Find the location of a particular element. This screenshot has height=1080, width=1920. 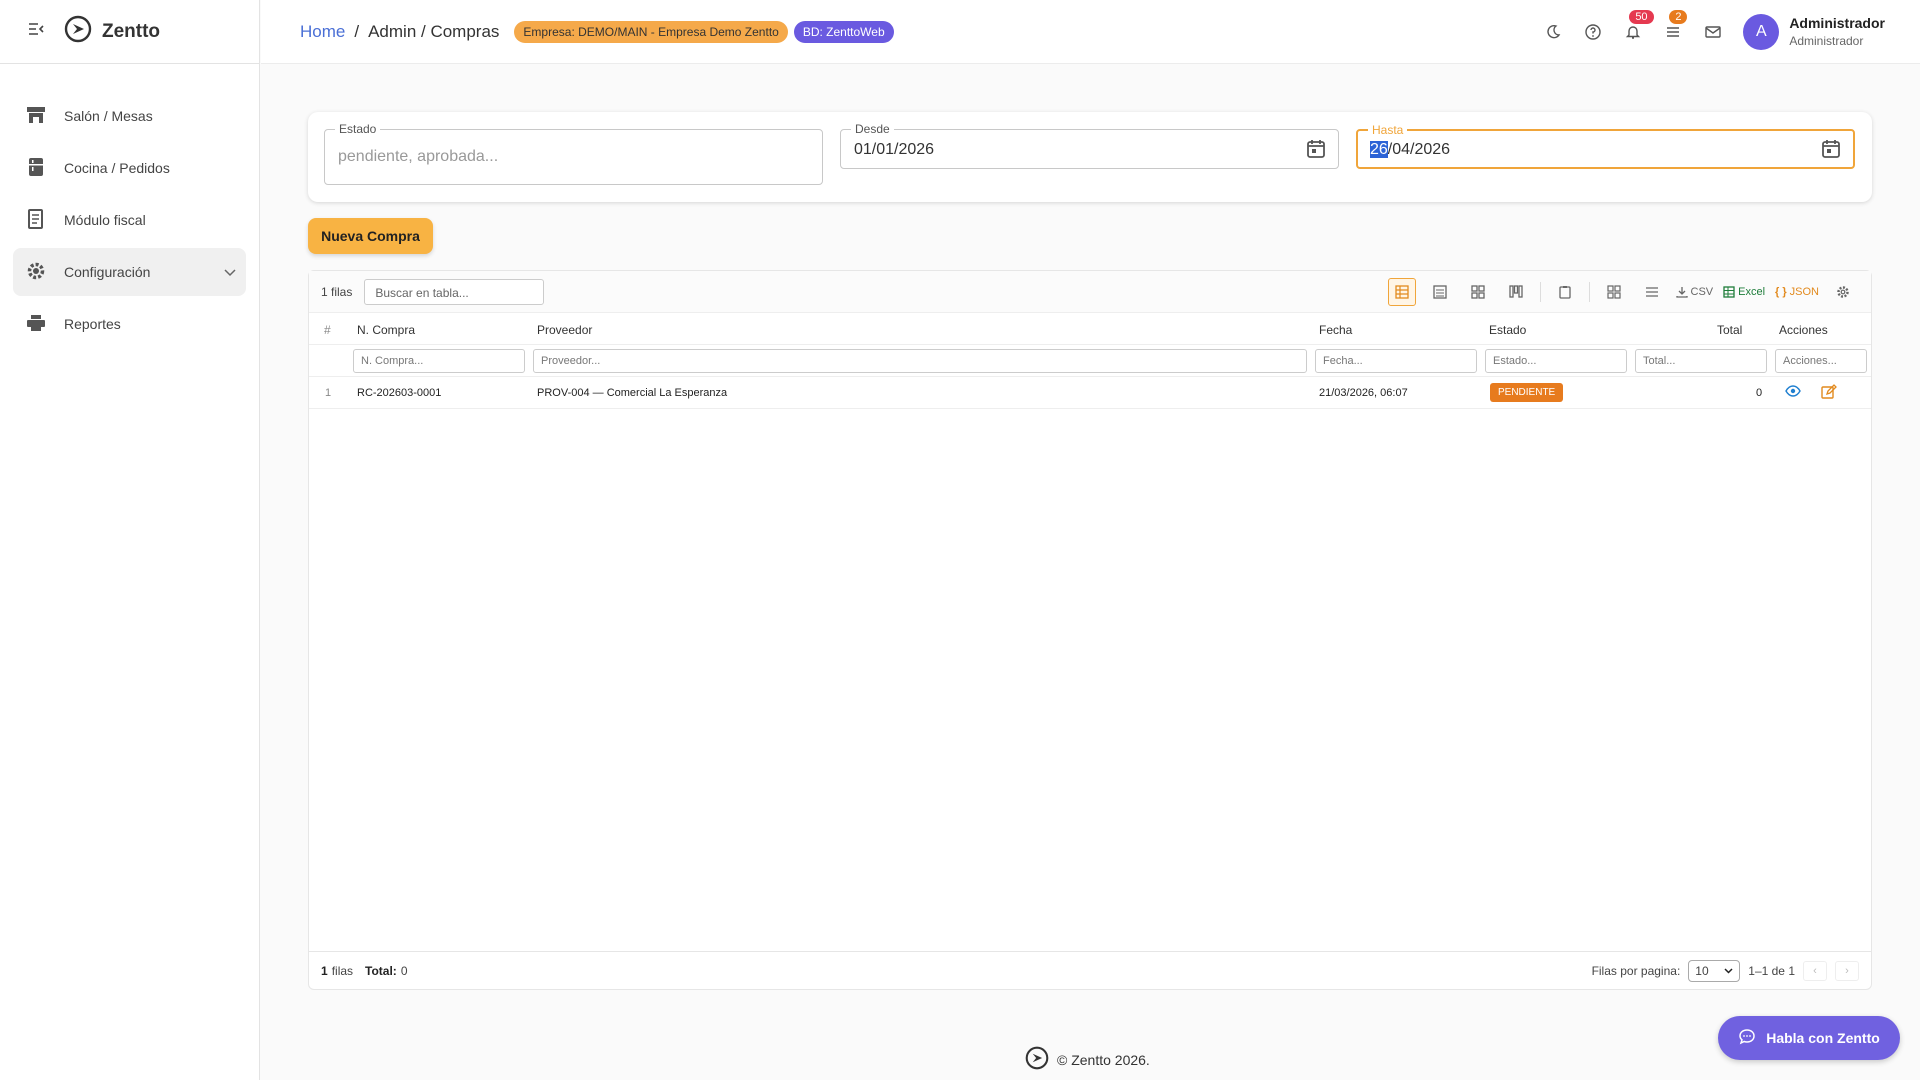

export-json-button: { } JSON is located at coordinates (1797, 292).